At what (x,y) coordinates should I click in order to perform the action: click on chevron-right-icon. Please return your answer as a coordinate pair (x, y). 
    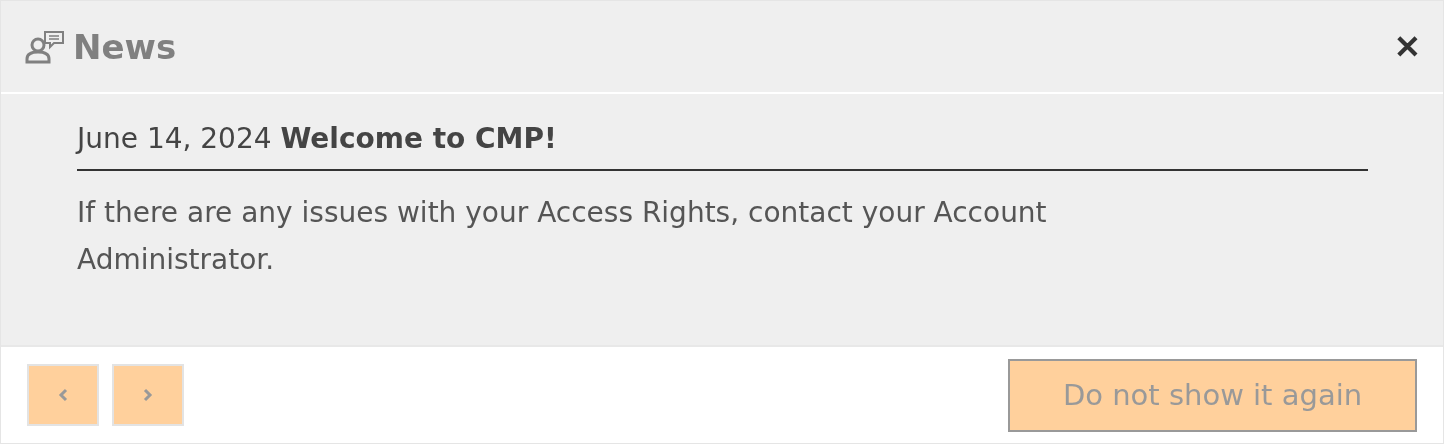
    Looking at the image, I should click on (148, 395).